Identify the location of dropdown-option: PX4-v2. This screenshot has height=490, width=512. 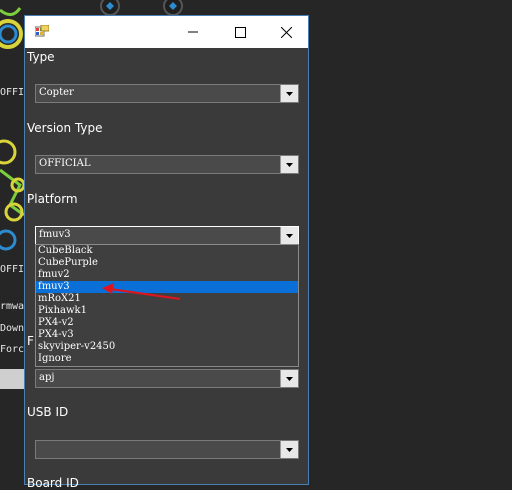
(167, 323).